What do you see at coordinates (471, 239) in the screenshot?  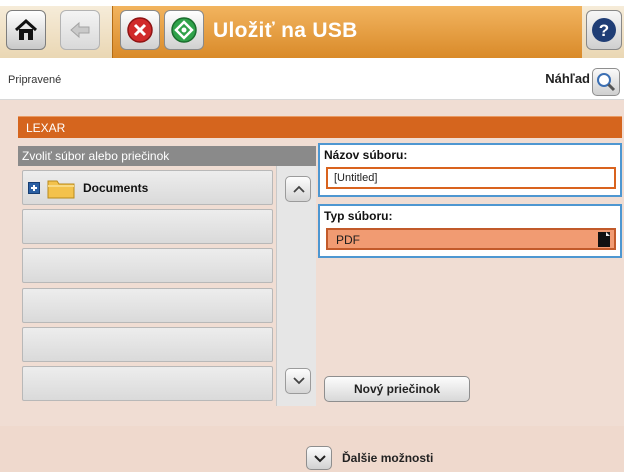 I see `file-type-select: PDF` at bounding box center [471, 239].